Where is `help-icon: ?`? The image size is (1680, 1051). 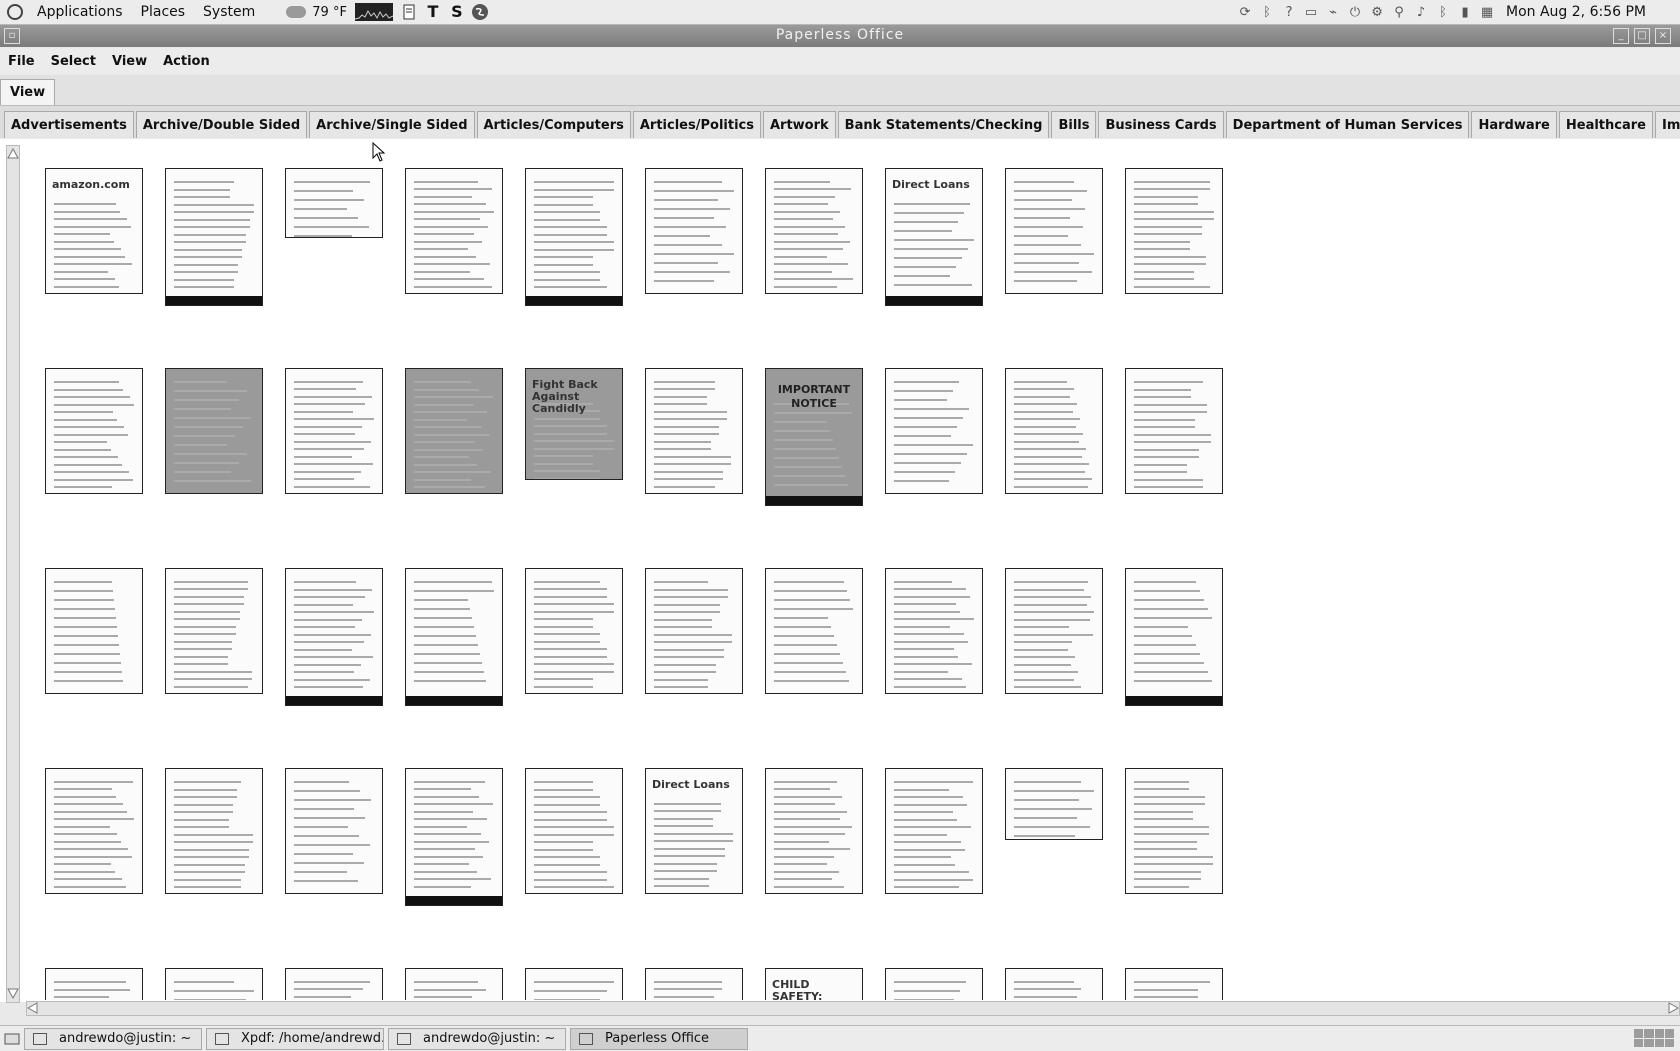 help-icon: ? is located at coordinates (1289, 12).